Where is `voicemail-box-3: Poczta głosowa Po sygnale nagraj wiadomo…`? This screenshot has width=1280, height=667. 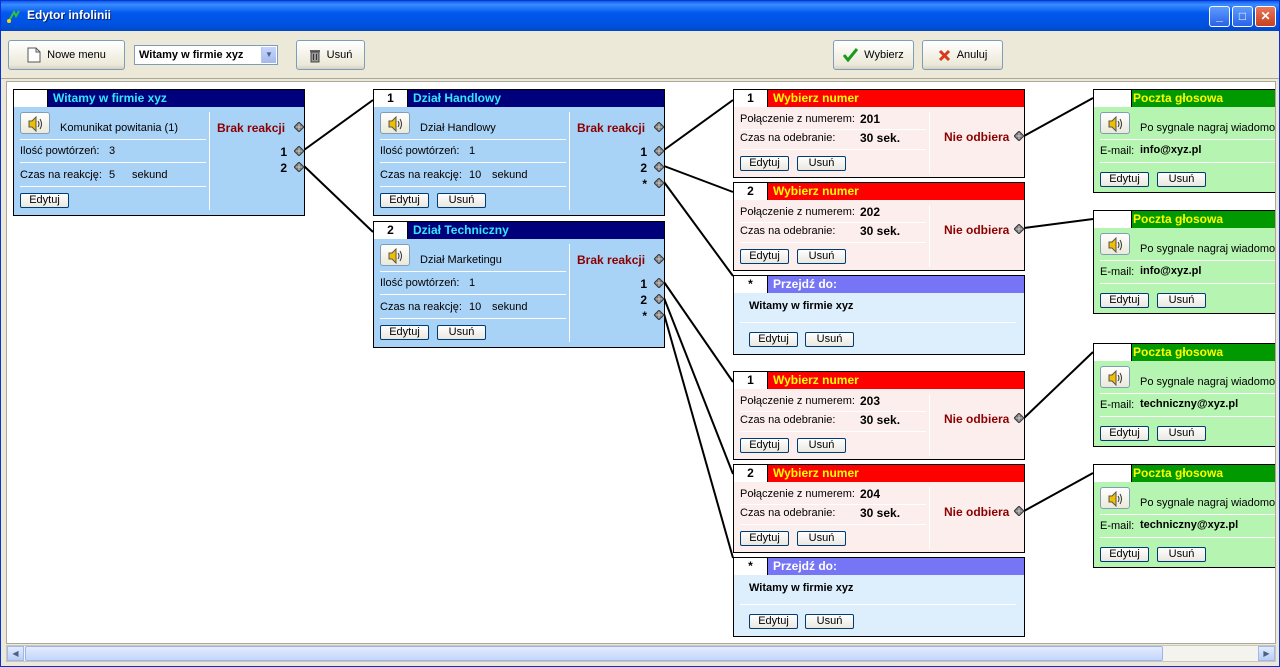
voicemail-box-3: Poczta głosowa Po sygnale nagraj wiadomo… is located at coordinates (1184, 395).